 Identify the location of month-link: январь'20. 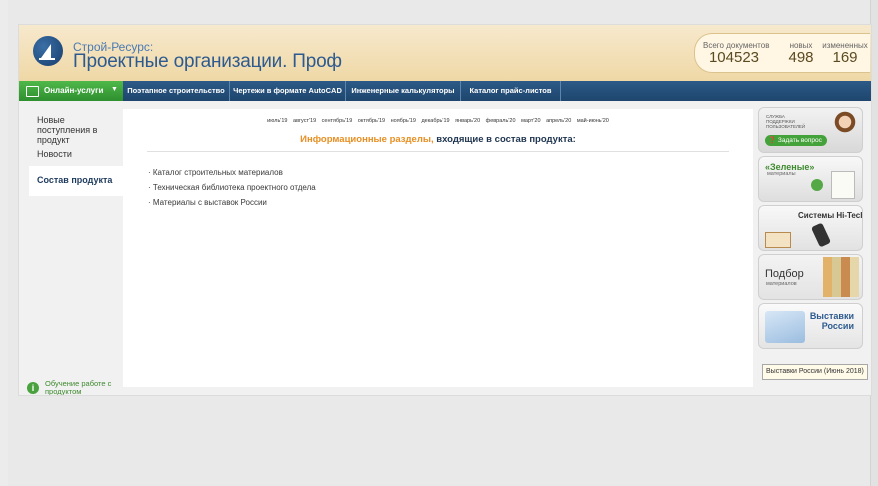
(467, 121).